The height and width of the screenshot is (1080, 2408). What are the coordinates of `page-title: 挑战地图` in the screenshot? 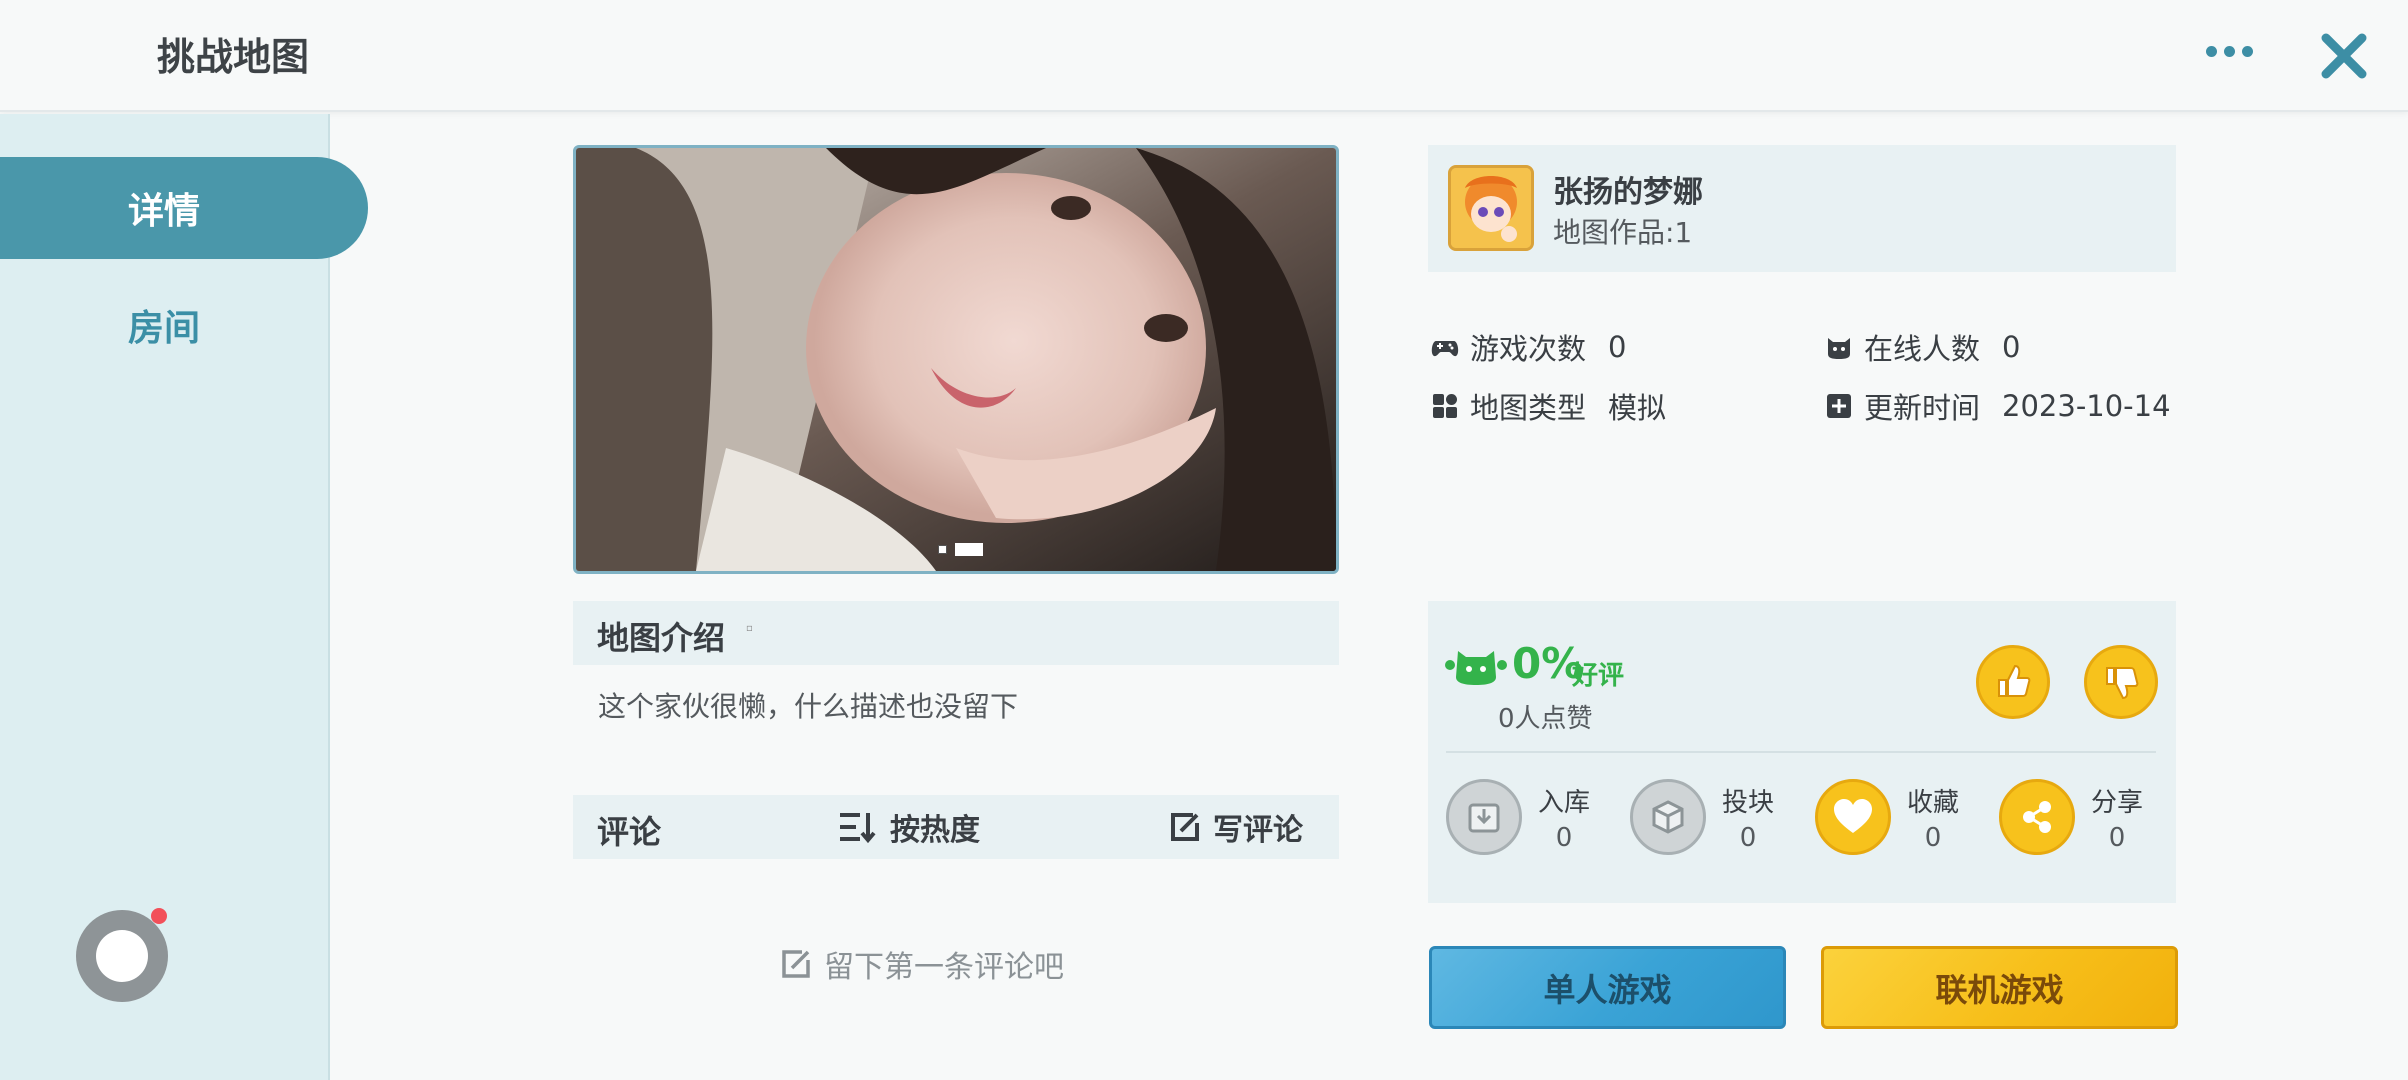 It's located at (233, 57).